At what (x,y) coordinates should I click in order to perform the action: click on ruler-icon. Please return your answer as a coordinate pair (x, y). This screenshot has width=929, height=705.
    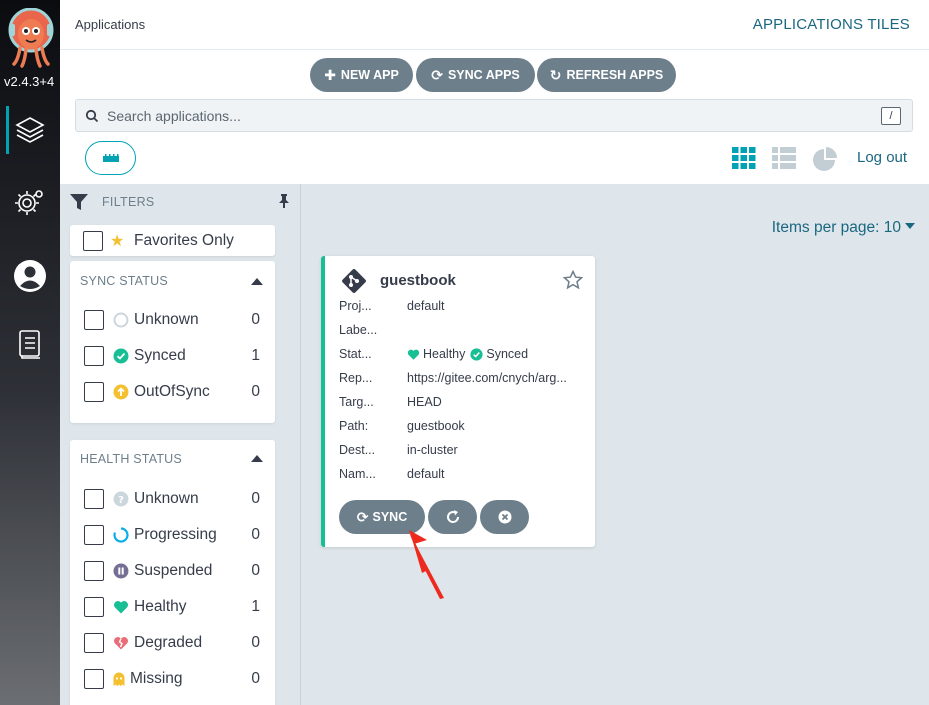
    Looking at the image, I should click on (110, 158).